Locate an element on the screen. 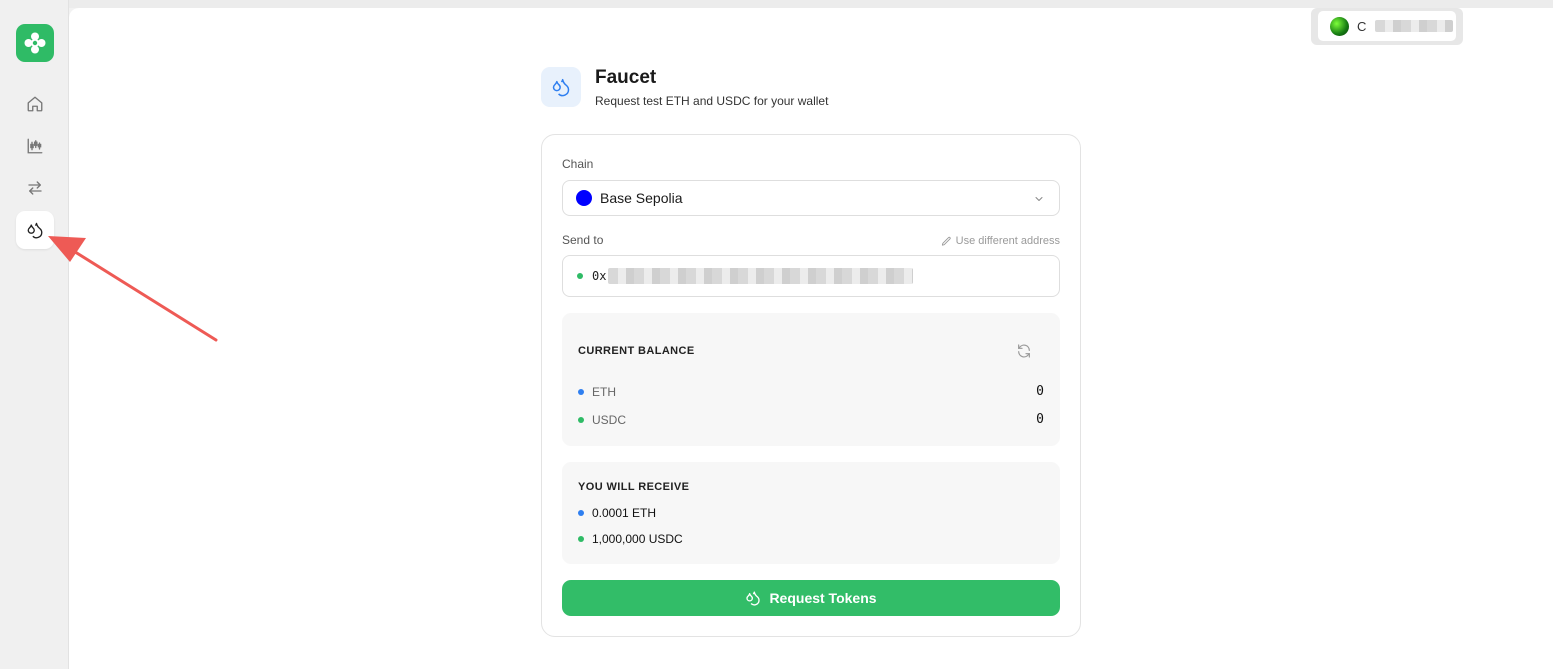 The image size is (1553, 669). page-title: Faucet is located at coordinates (626, 77).